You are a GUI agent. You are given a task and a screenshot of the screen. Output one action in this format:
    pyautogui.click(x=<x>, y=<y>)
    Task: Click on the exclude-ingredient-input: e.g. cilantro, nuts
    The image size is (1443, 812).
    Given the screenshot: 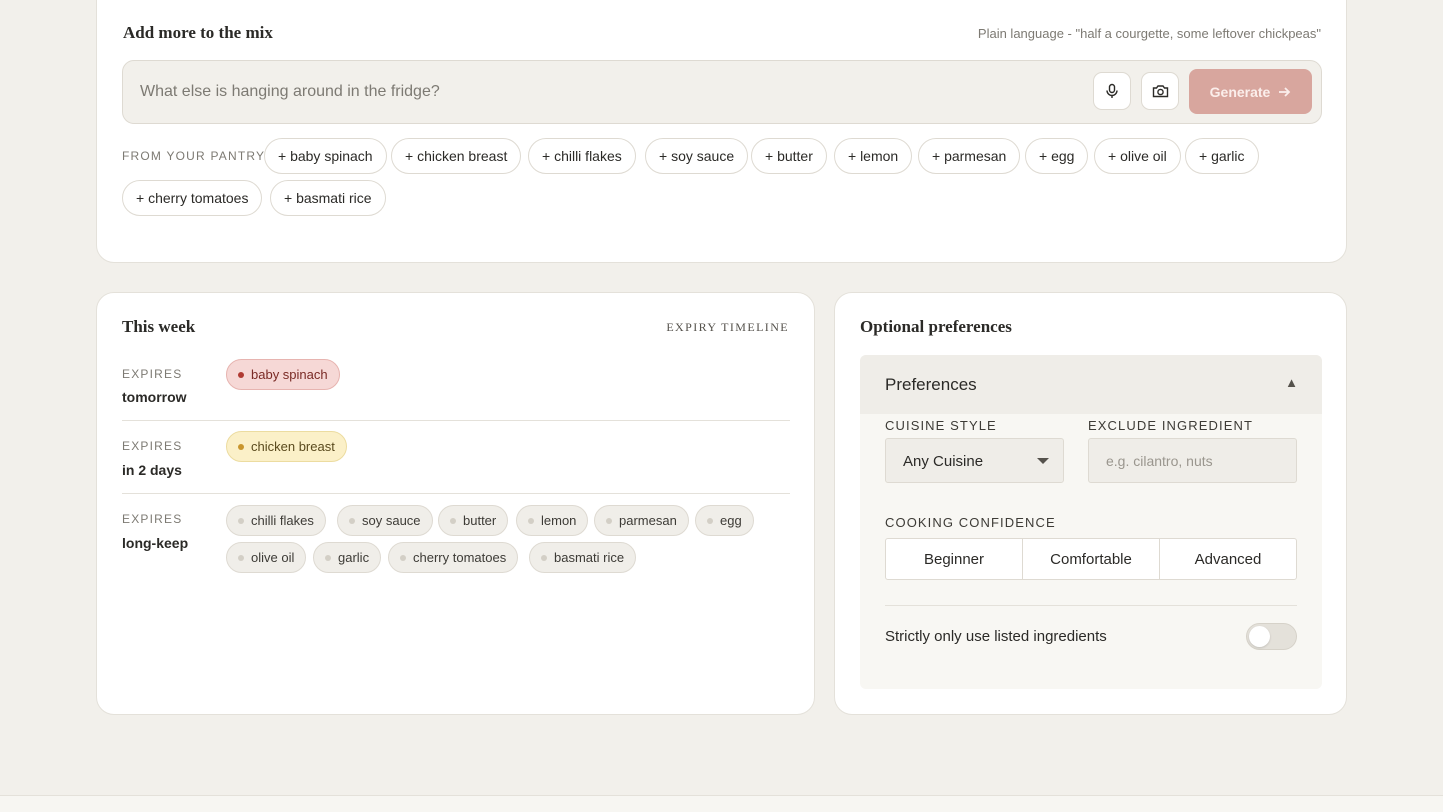 What is the action you would take?
    pyautogui.click(x=1192, y=460)
    